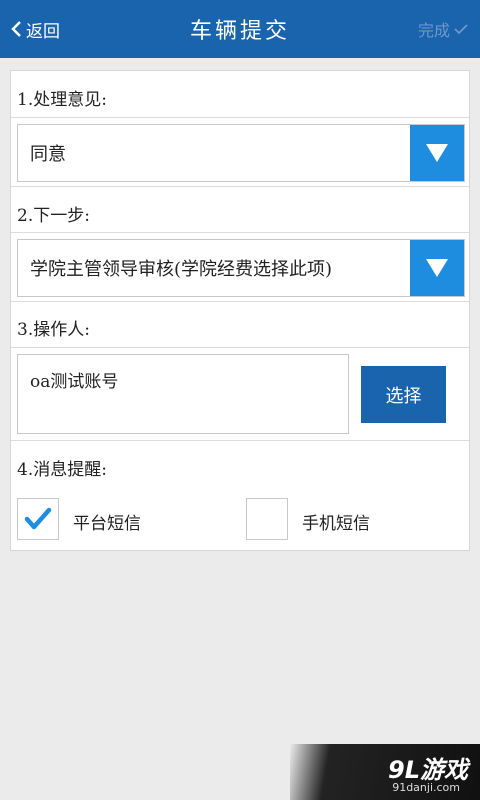 Image resolution: width=480 pixels, height=800 pixels. What do you see at coordinates (62, 470) in the screenshot?
I see `reminder-label: 4.消息提醒:` at bounding box center [62, 470].